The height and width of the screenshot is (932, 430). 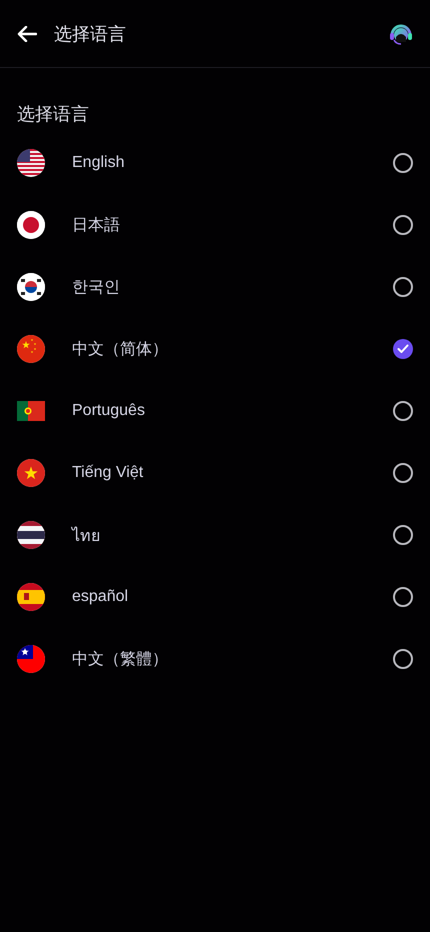 I want to click on language-label: Tiếng Việt, so click(x=108, y=473).